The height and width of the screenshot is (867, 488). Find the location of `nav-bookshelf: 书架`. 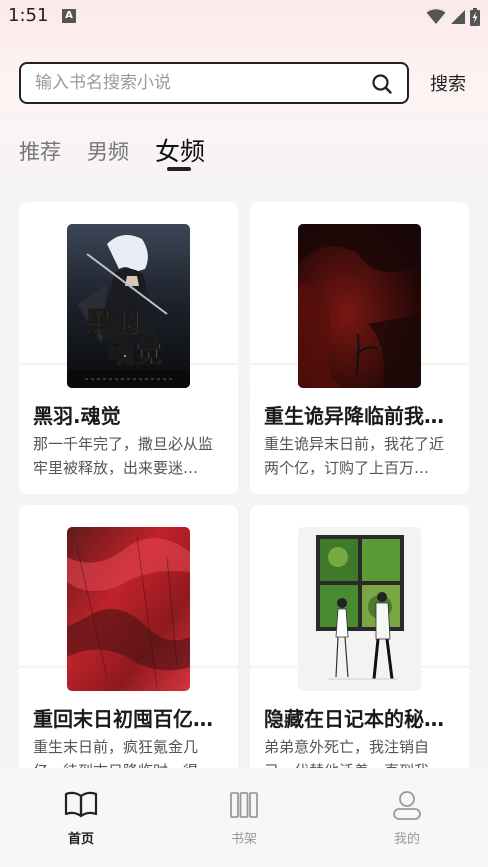

nav-bookshelf: 书架 is located at coordinates (244, 818).